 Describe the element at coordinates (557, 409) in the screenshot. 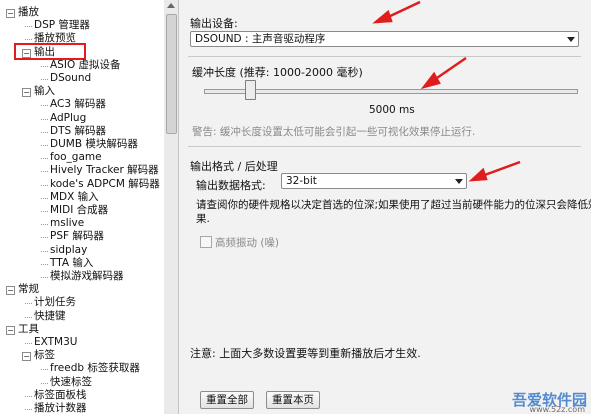

I see `watermark-url: www.52z.com` at that location.